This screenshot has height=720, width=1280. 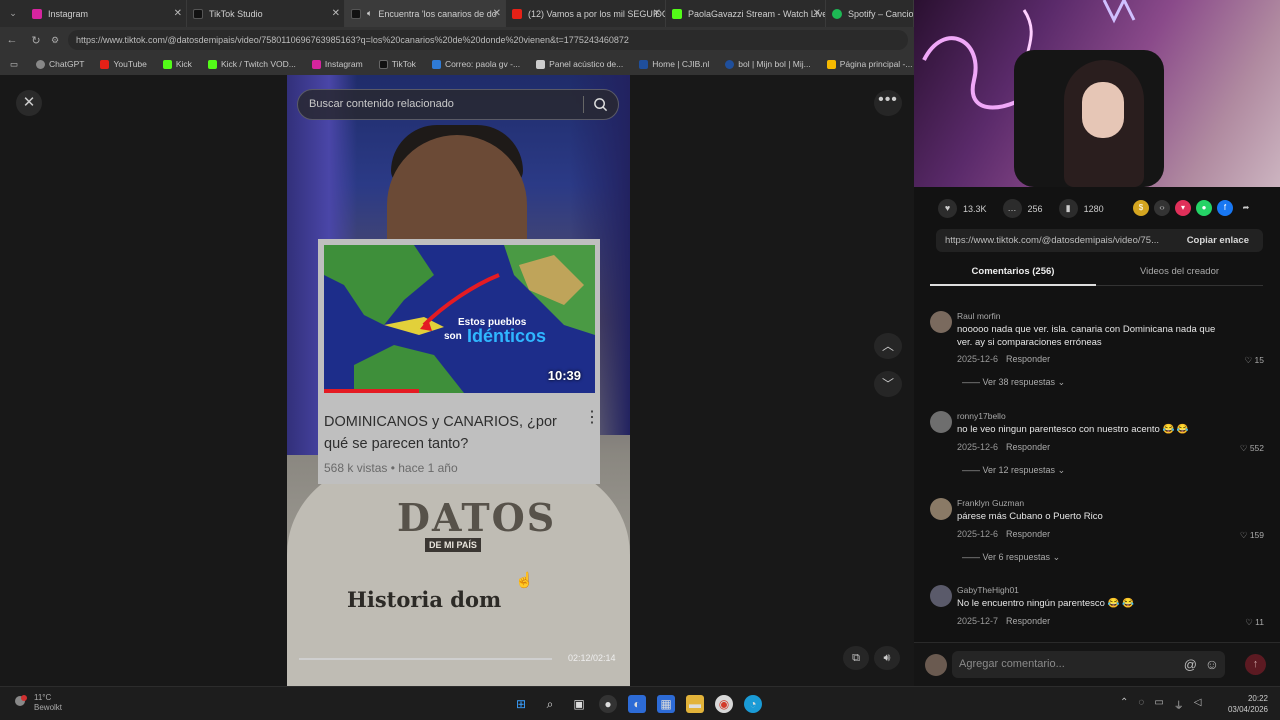 I want to click on comment-username: Raul morfin, so click(x=978, y=316).